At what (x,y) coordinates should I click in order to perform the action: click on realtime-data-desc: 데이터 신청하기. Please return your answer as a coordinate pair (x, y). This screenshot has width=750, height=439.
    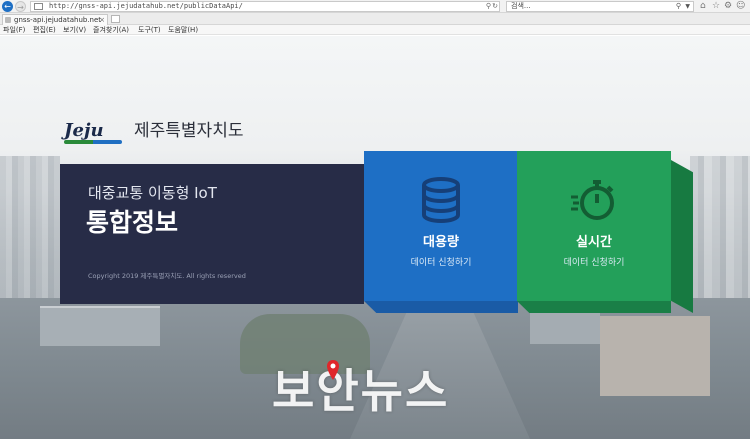
    Looking at the image, I should click on (594, 263).